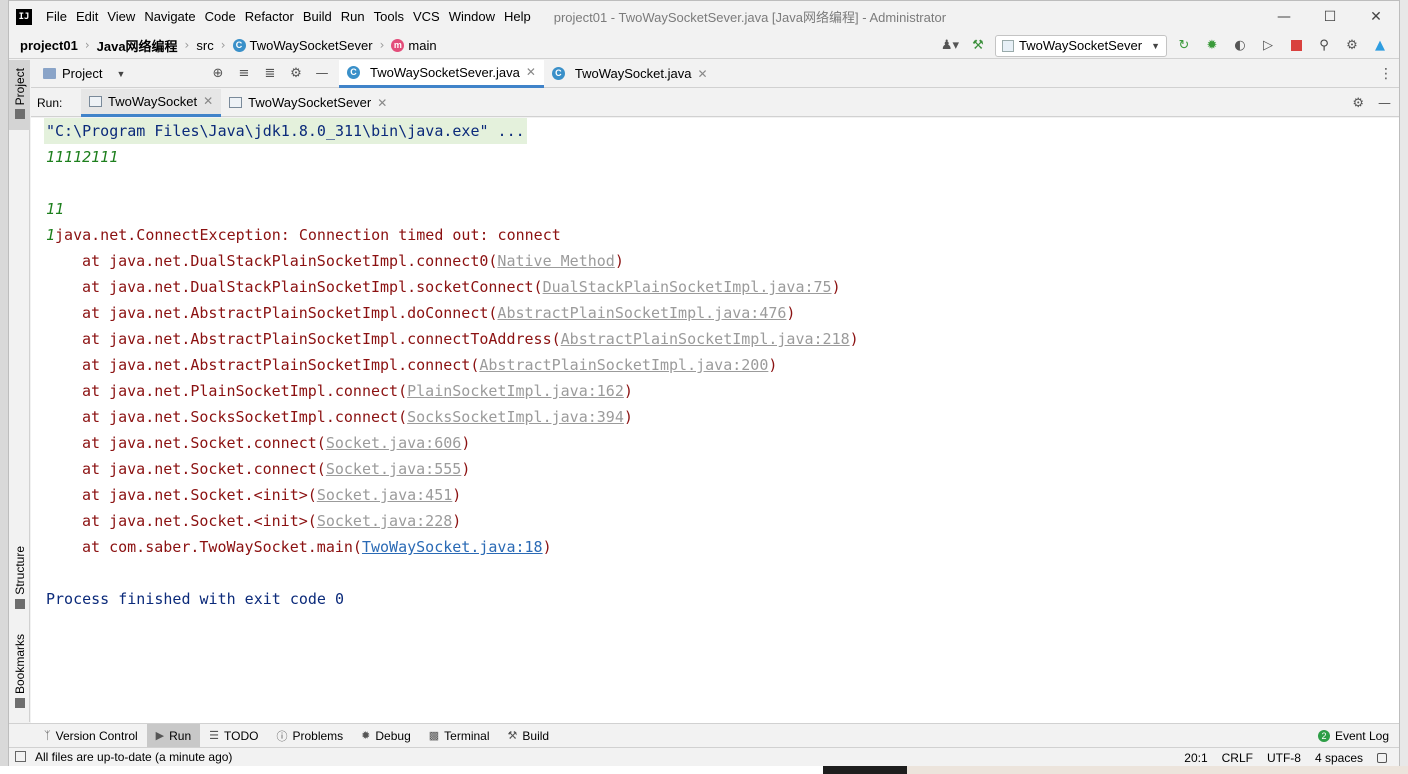 The image size is (1408, 774). Describe the element at coordinates (641, 313) in the screenshot. I see `stack-frame-link: AbstractPlainSocketImpl.java:476` at that location.